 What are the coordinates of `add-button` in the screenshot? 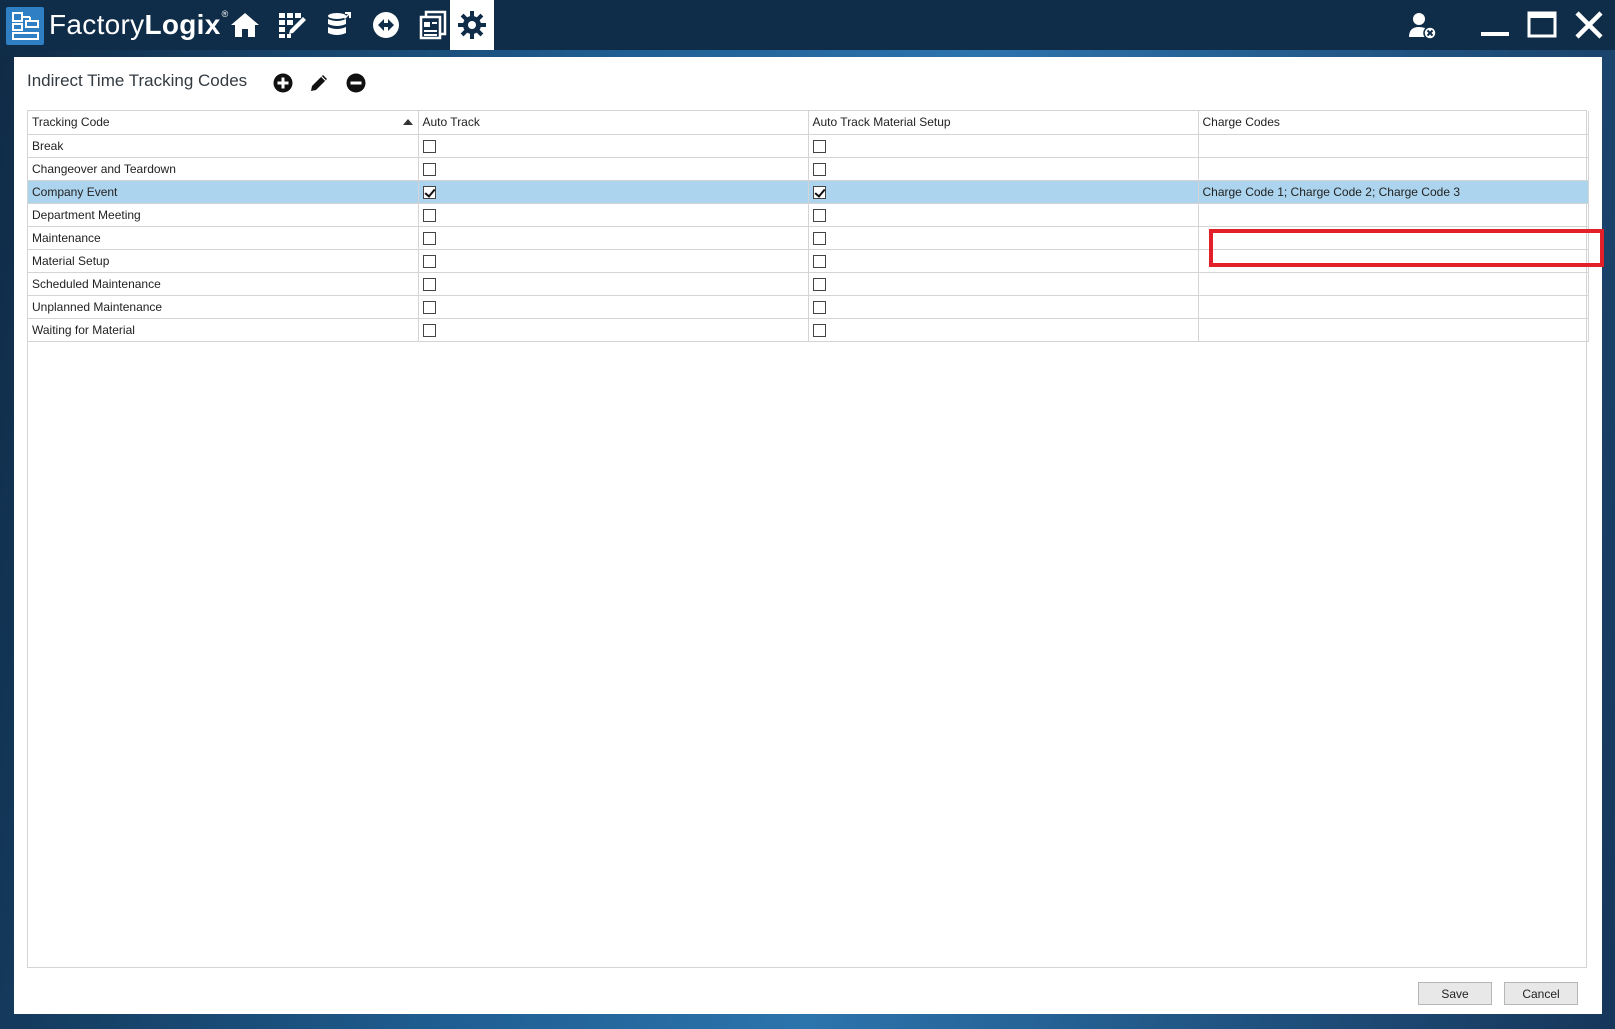 It's located at (283, 83).